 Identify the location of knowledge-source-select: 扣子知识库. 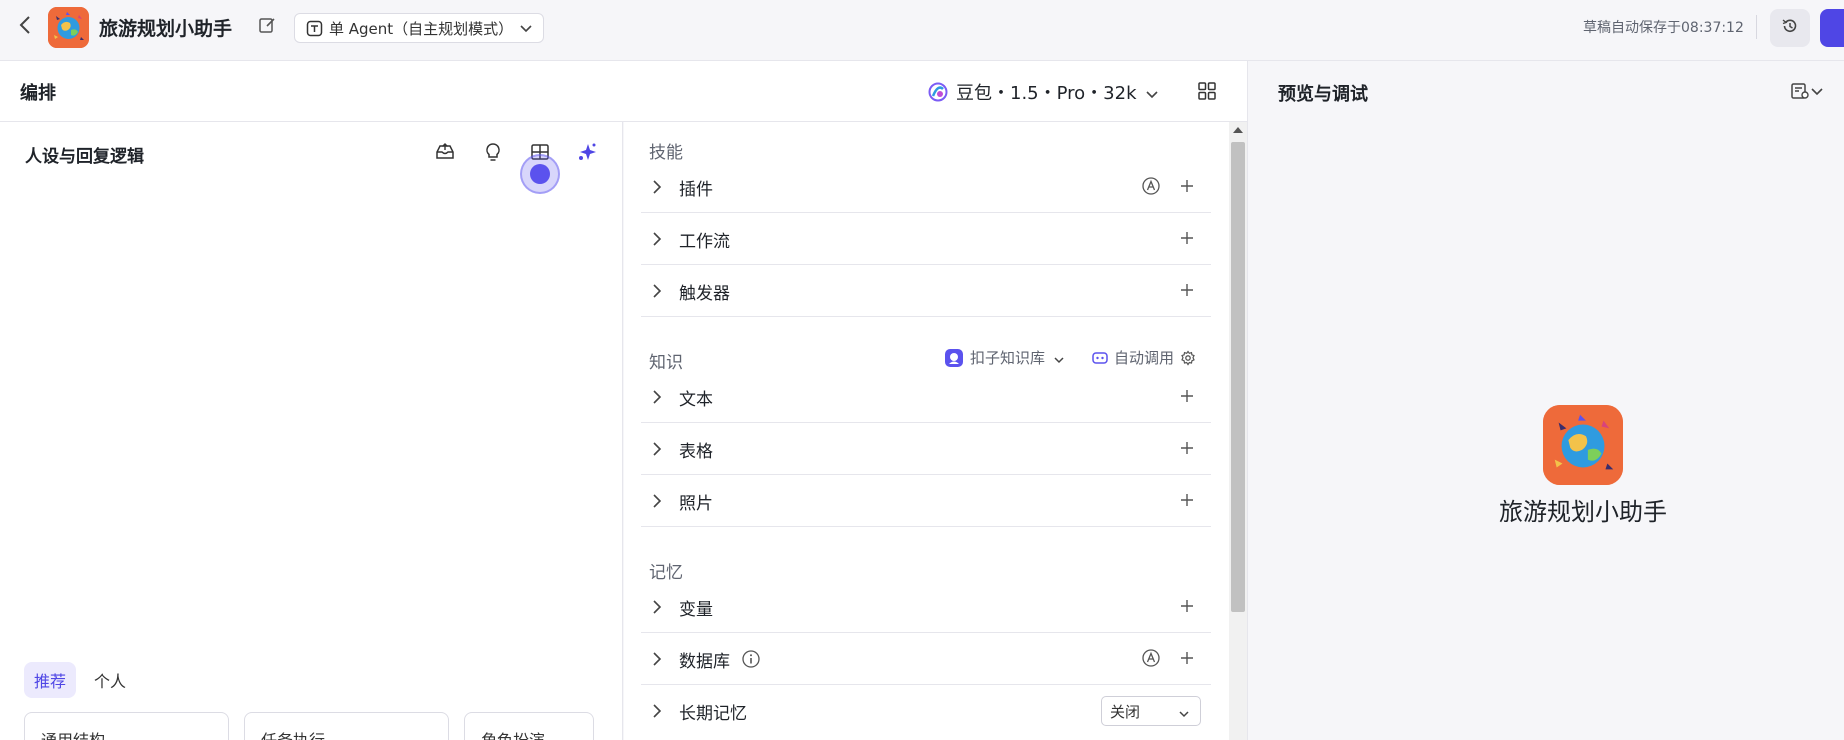
(1004, 357).